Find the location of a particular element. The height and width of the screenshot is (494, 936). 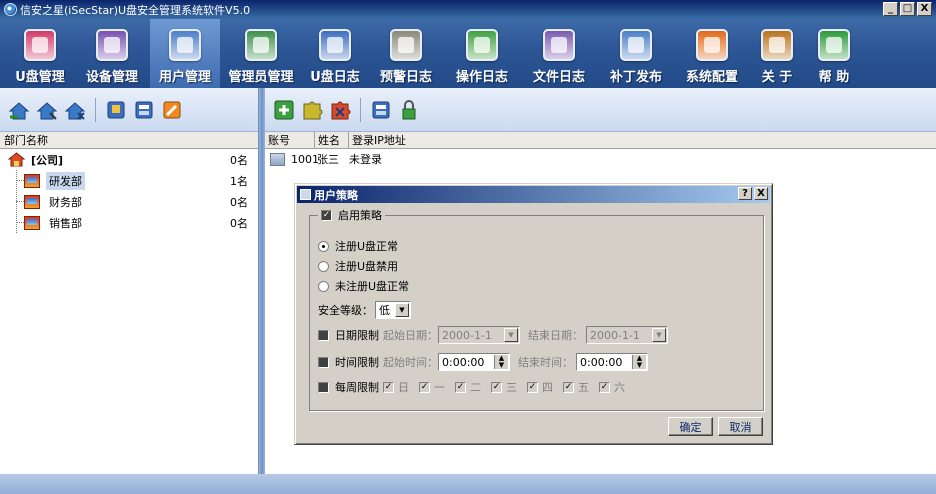

week-limit-label: 每周限制 is located at coordinates (357, 387).